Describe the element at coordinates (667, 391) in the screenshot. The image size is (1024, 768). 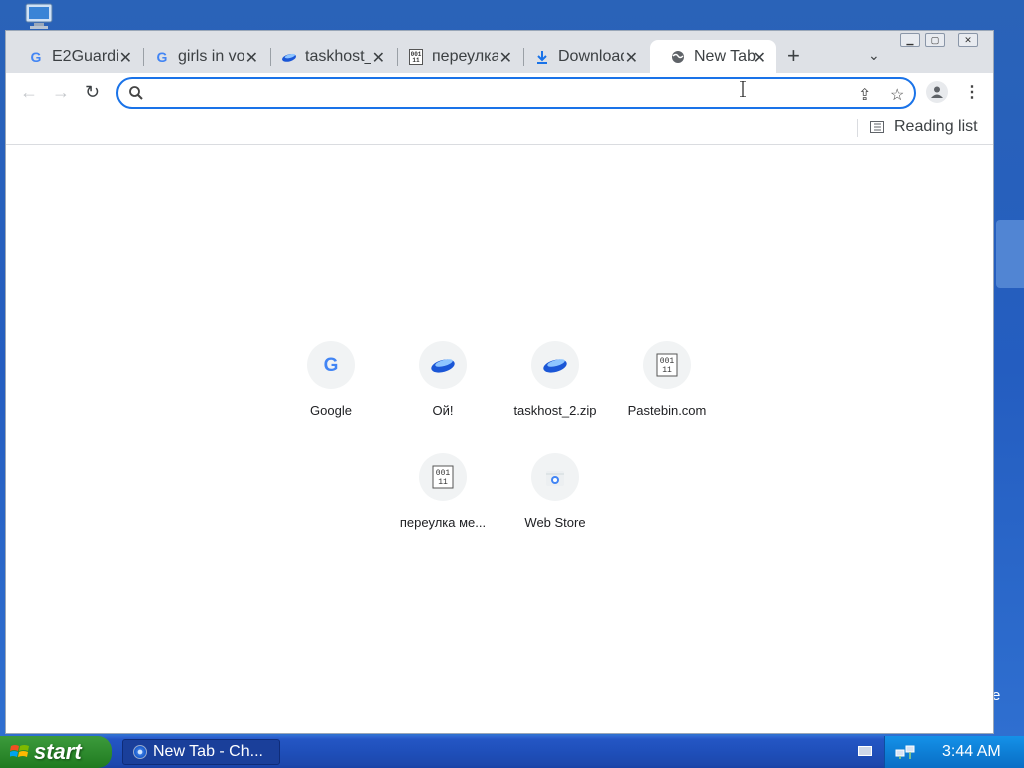
I see `shortcut-pastebin: 001 11 Pastebin.com` at that location.